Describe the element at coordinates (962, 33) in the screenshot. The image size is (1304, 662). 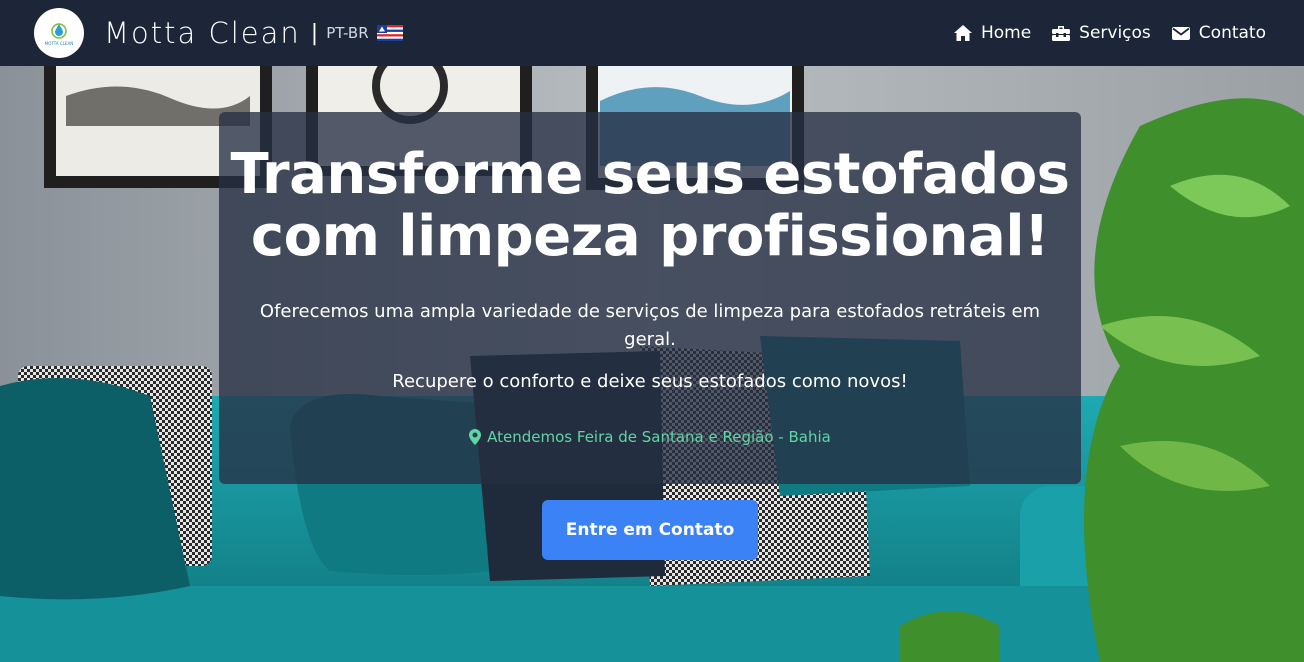
I see `home-icon` at that location.